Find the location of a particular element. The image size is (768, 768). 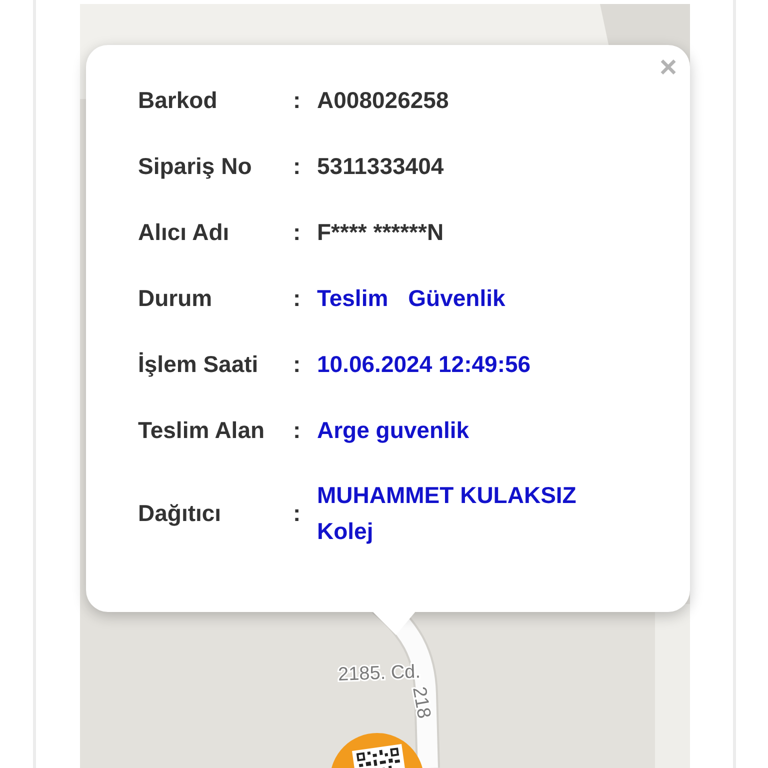

qr-code-marker-icon is located at coordinates (377, 750).